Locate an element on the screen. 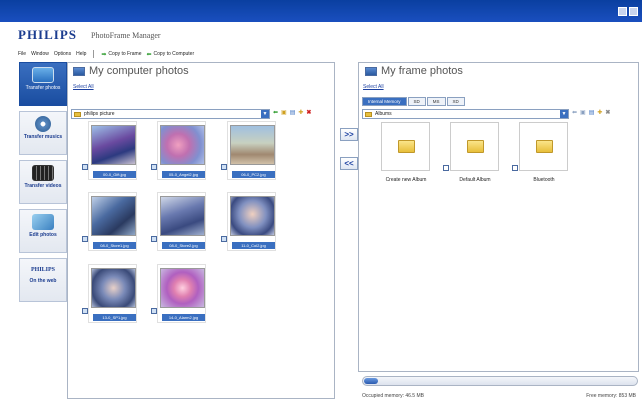 This screenshot has height=405, width=642. sidebar-item-on-the-web: PHILIPS On the web is located at coordinates (43, 280).